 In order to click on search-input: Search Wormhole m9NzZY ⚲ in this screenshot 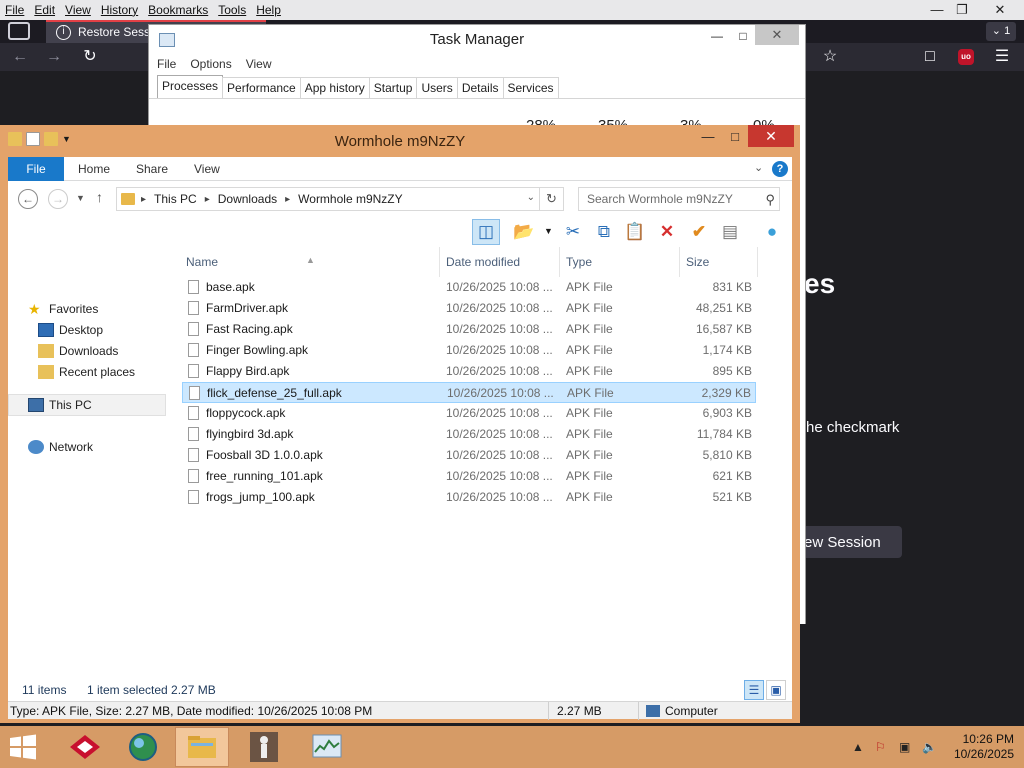, I will do `click(679, 199)`.